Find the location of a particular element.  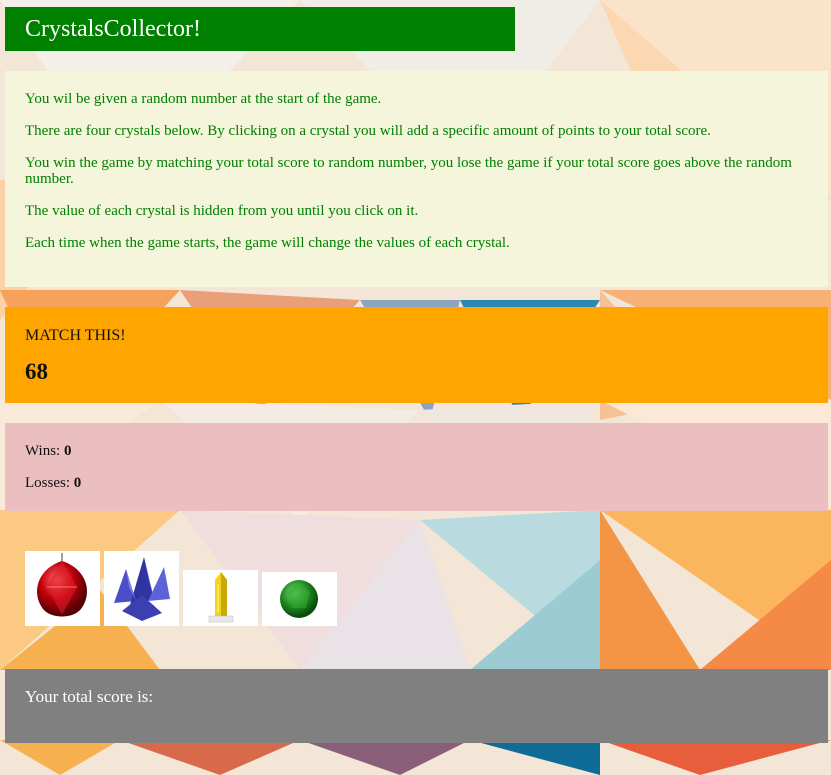

losses-row: Losses: 0 is located at coordinates (416, 483).